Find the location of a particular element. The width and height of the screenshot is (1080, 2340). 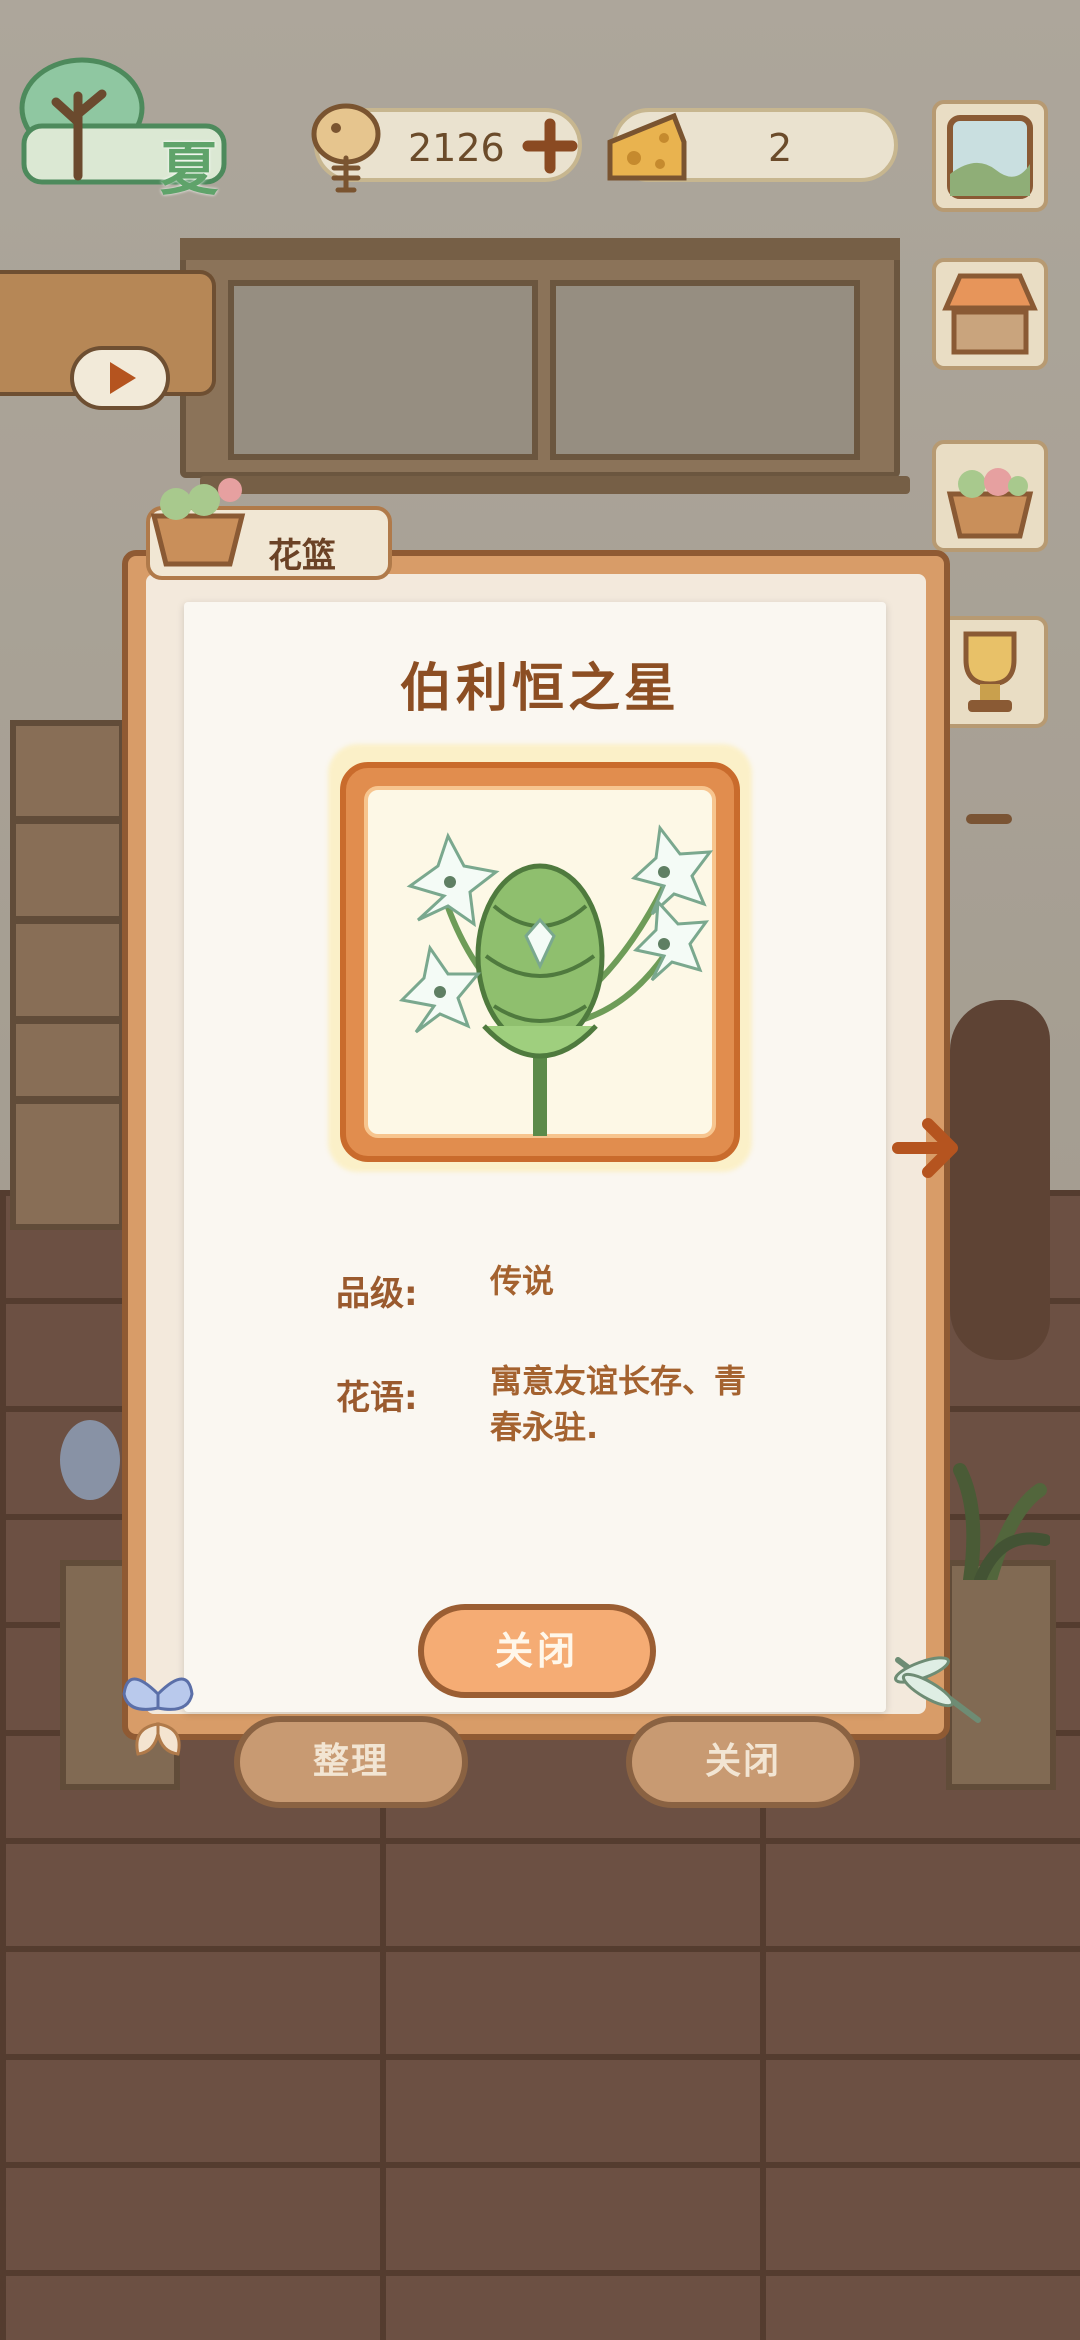

flower-basket-tab-icon is located at coordinates (198, 522).